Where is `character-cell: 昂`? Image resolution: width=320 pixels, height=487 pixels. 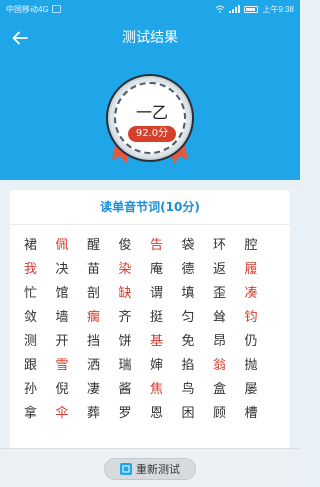
character-cell: 昂 is located at coordinates (229, 342).